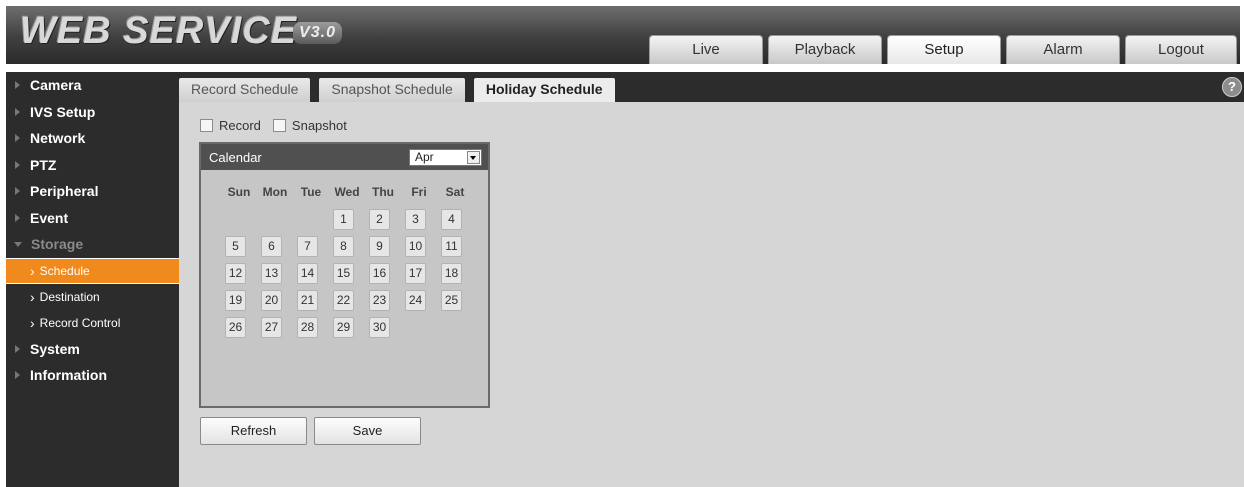  What do you see at coordinates (445, 157) in the screenshot?
I see `month-select: Apr` at bounding box center [445, 157].